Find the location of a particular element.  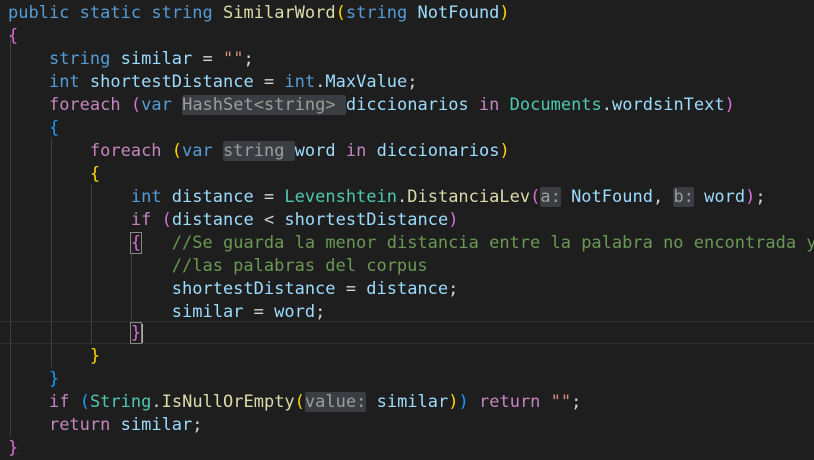

code-line-3: string similar = ""; is located at coordinates (131, 59).